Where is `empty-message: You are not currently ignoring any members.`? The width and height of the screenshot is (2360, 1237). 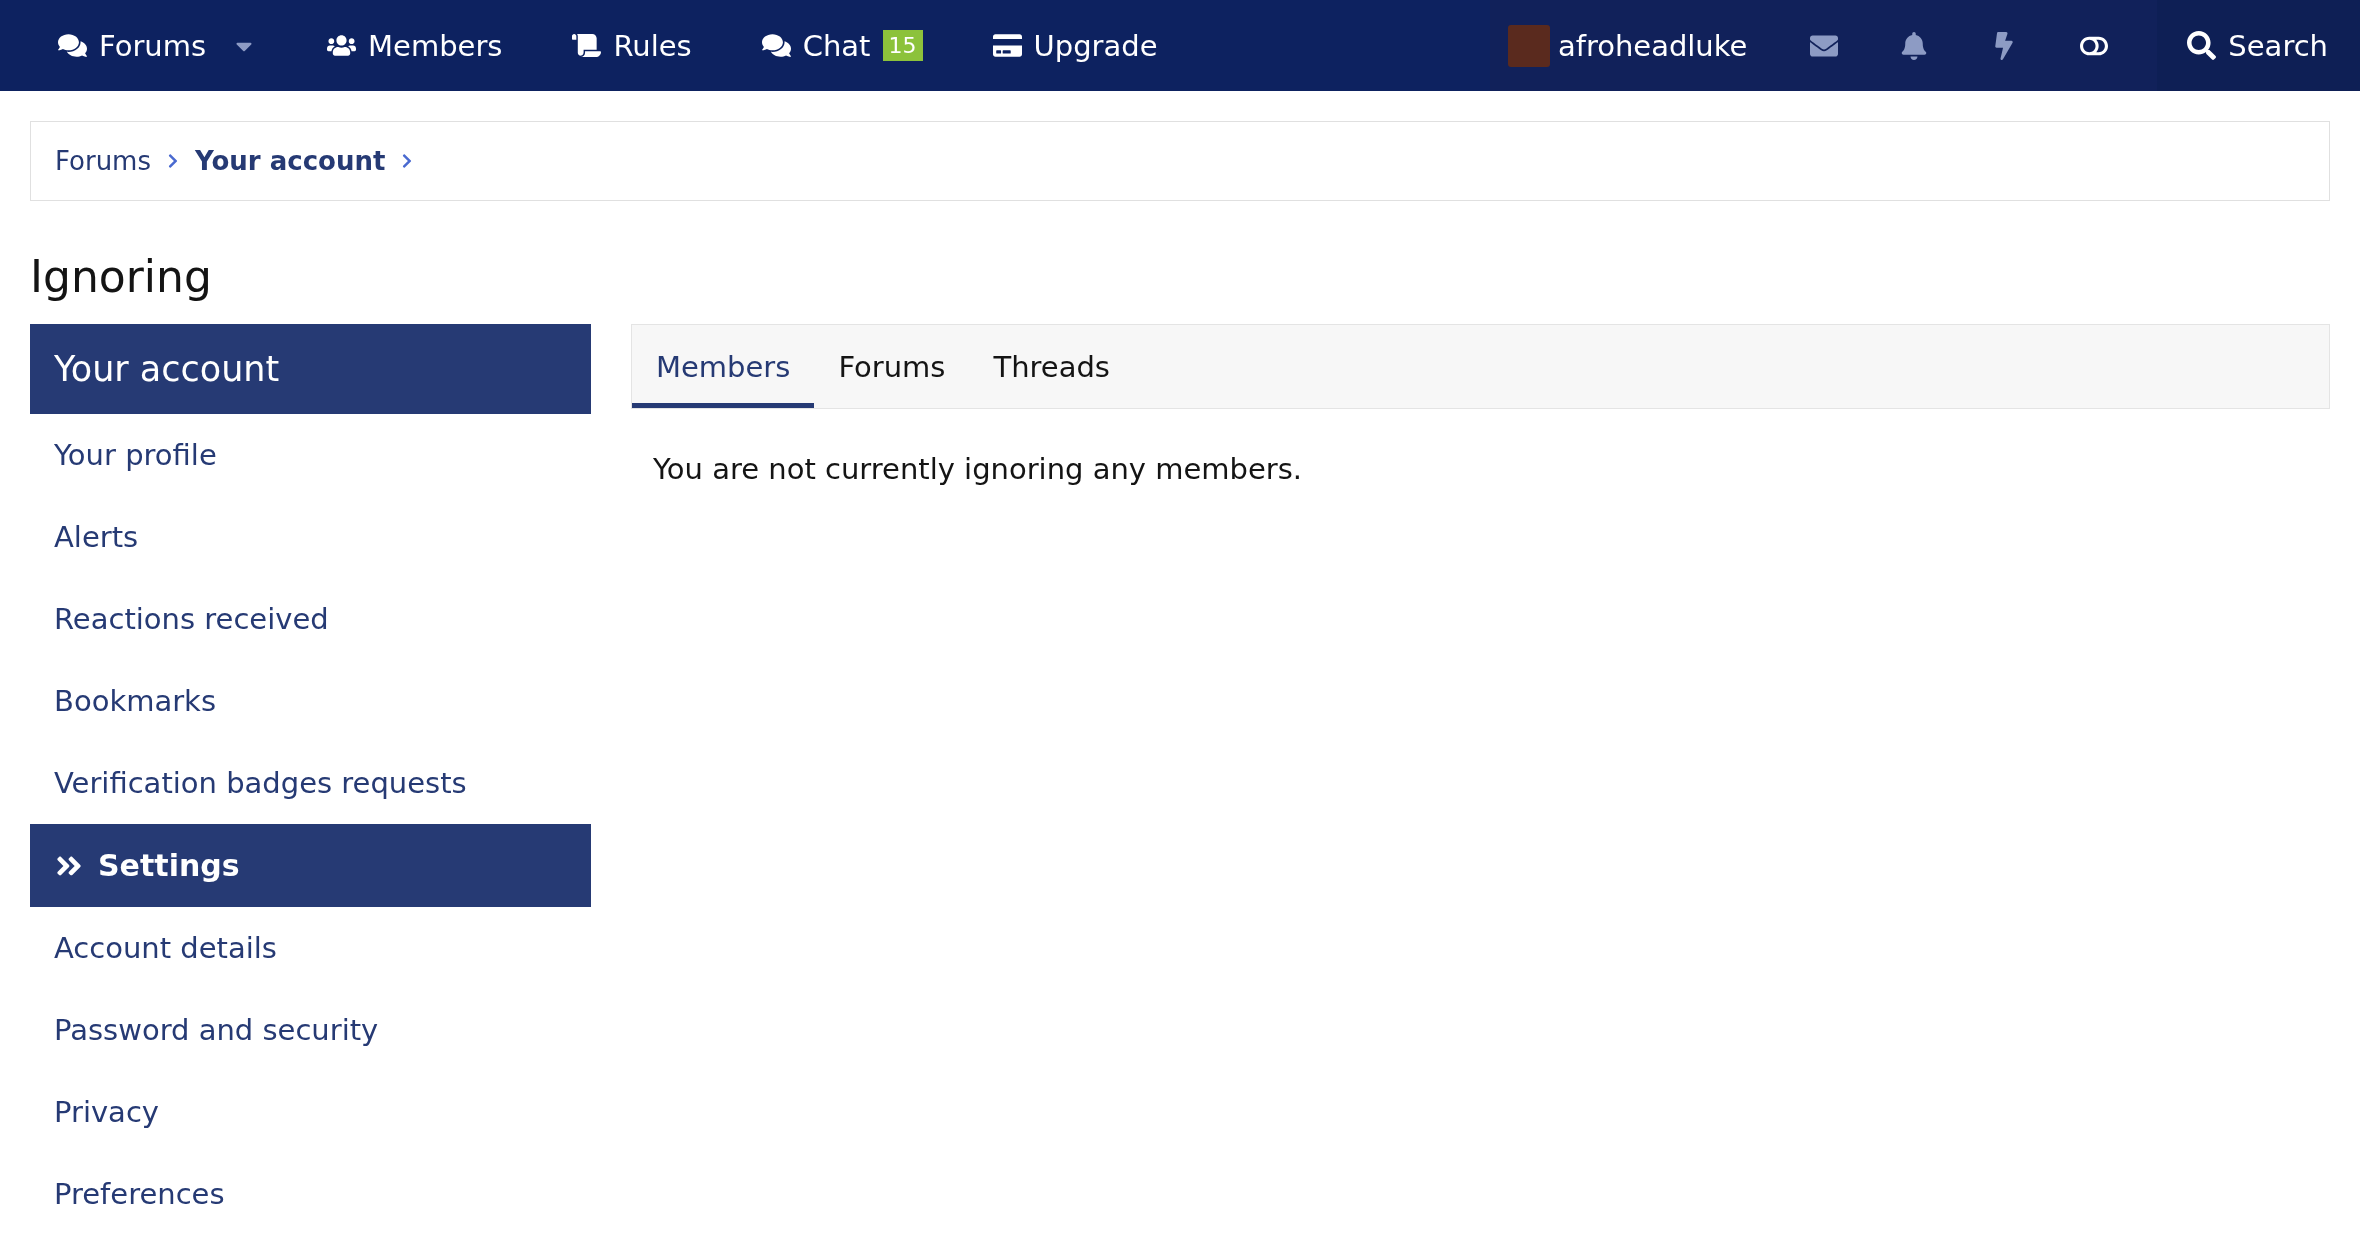
empty-message: You are not currently ignoring any members. is located at coordinates (978, 469).